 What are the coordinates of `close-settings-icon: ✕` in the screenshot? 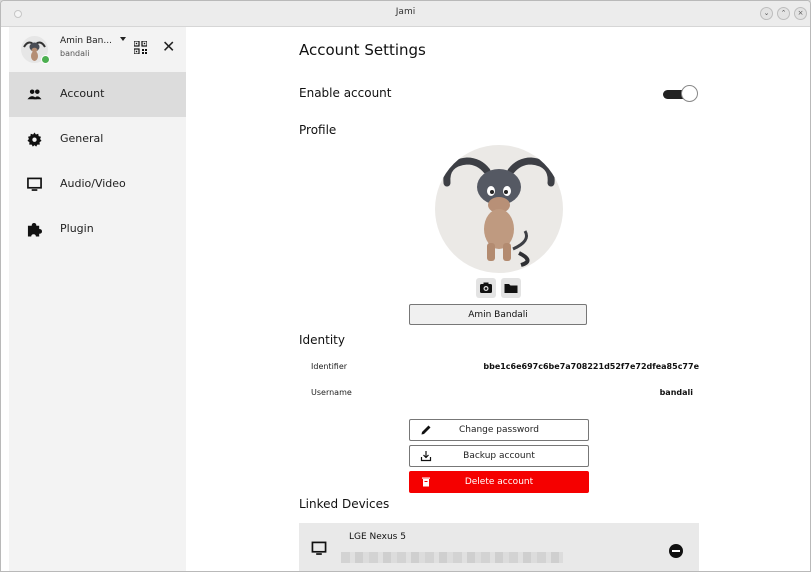 It's located at (168, 47).